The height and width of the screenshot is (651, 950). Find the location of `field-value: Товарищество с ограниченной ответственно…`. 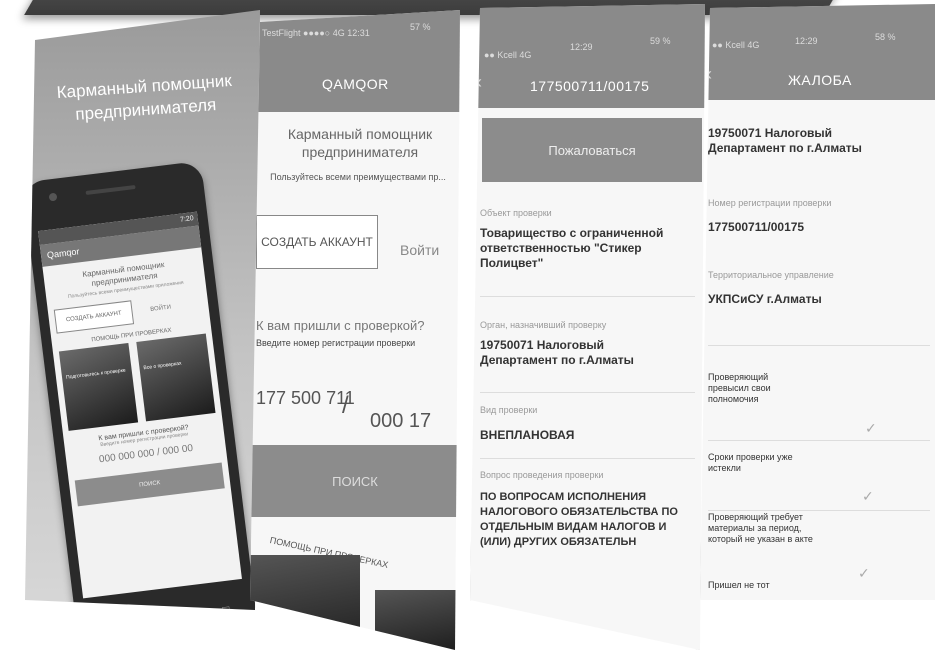

field-value: Товарищество с ограниченной ответственно… is located at coordinates (572, 248).